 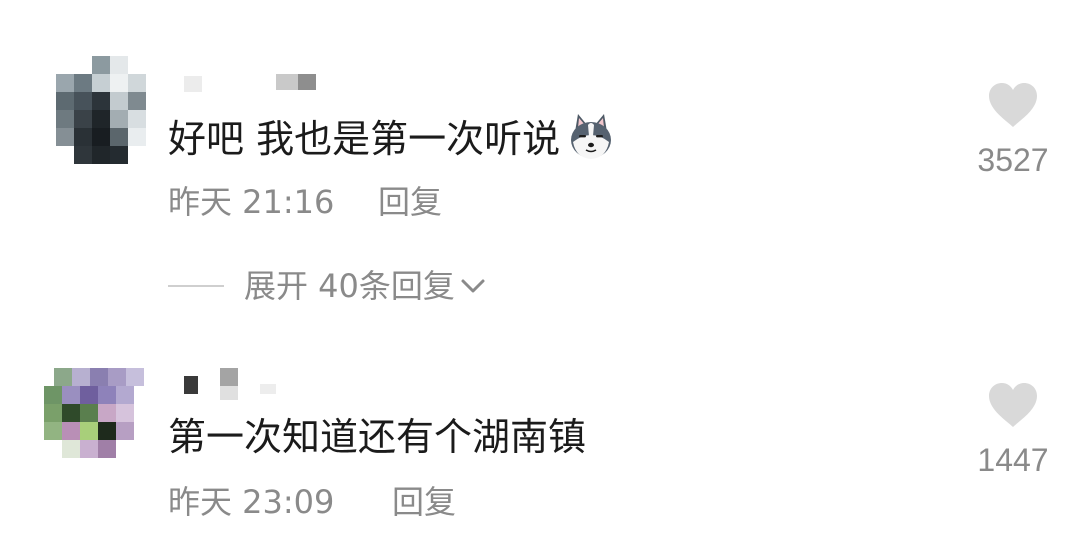 What do you see at coordinates (473, 286) in the screenshot?
I see `chevron-down-icon` at bounding box center [473, 286].